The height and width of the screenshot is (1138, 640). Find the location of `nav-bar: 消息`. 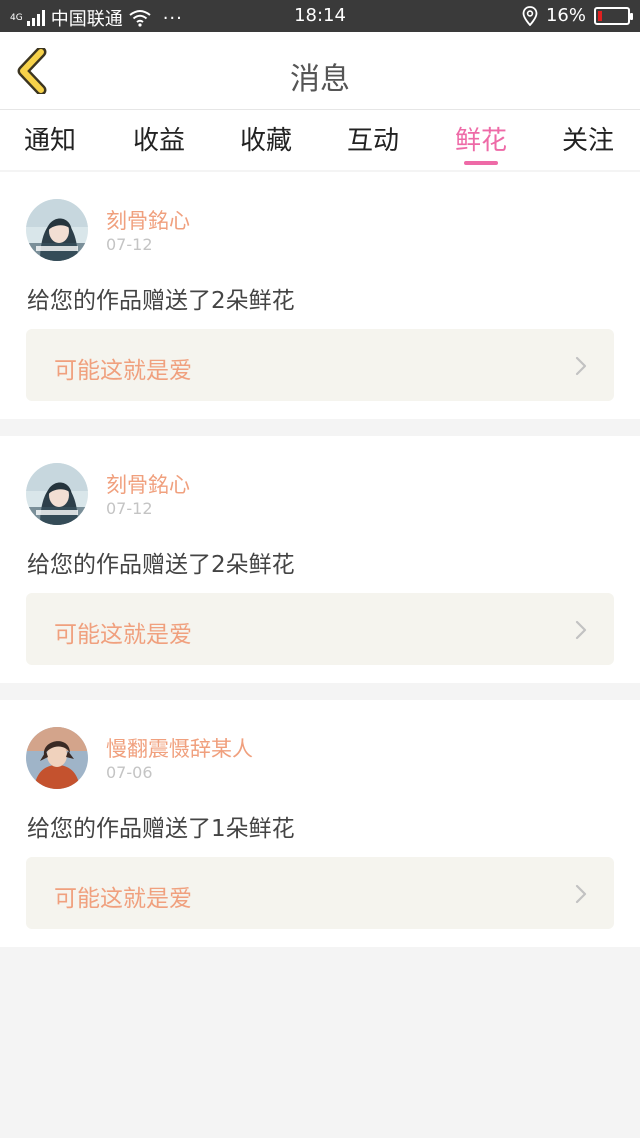

nav-bar: 消息 is located at coordinates (320, 71).